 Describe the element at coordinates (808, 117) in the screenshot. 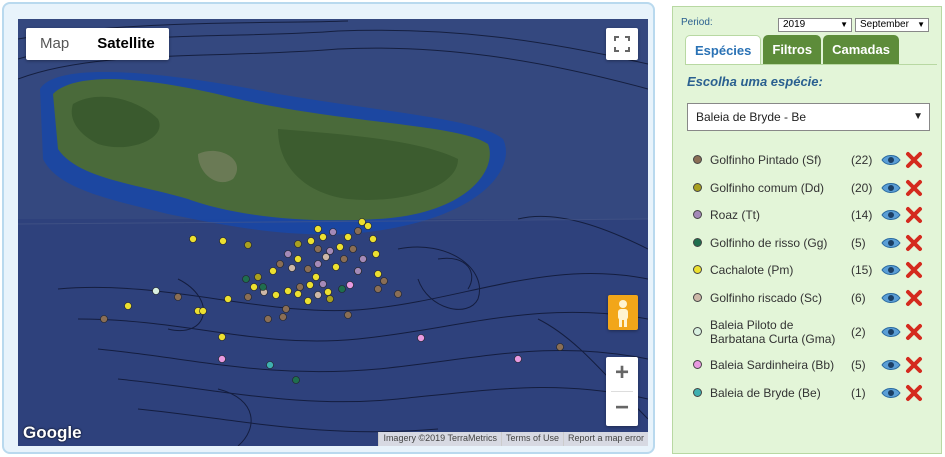

I see `species-select: Baleia de Bryde - Be ▼` at that location.